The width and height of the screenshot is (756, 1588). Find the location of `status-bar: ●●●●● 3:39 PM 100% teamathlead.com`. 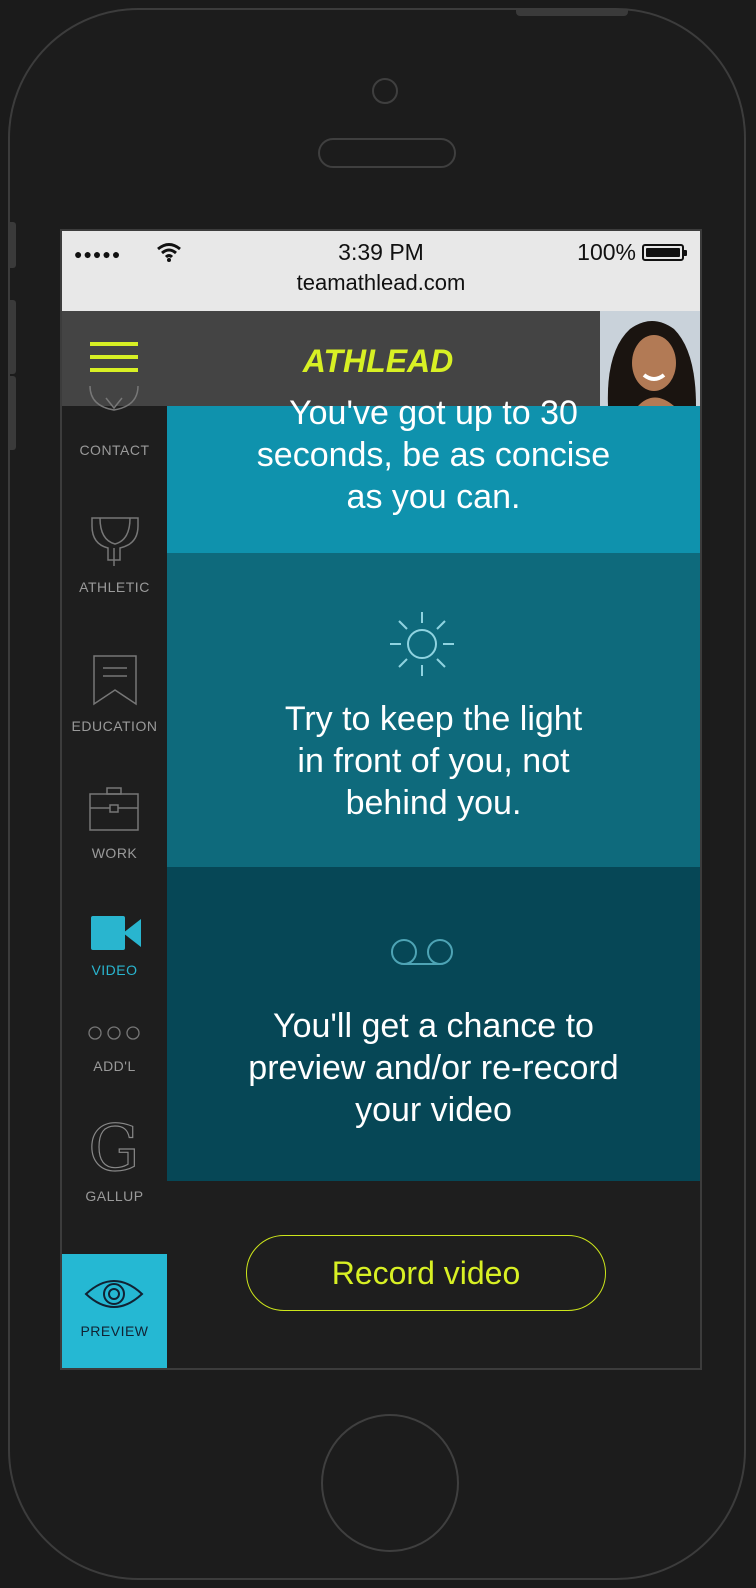

status-bar: ●●●●● 3:39 PM 100% teamathlead.com is located at coordinates (381, 271).